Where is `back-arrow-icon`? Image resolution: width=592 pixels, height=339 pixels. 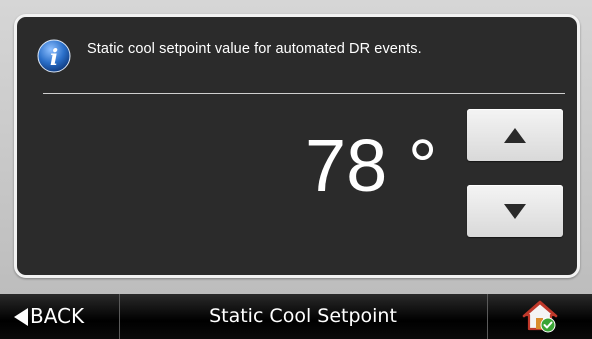
back-arrow-icon is located at coordinates (21, 317).